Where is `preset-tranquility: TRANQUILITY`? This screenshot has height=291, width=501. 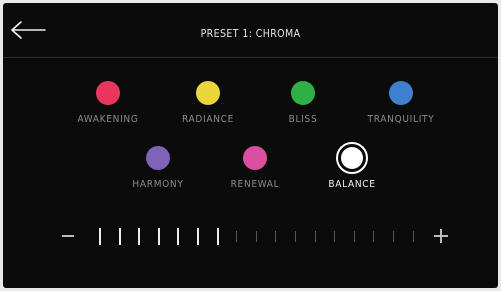 preset-tranquility: TRANQUILITY is located at coordinates (401, 109).